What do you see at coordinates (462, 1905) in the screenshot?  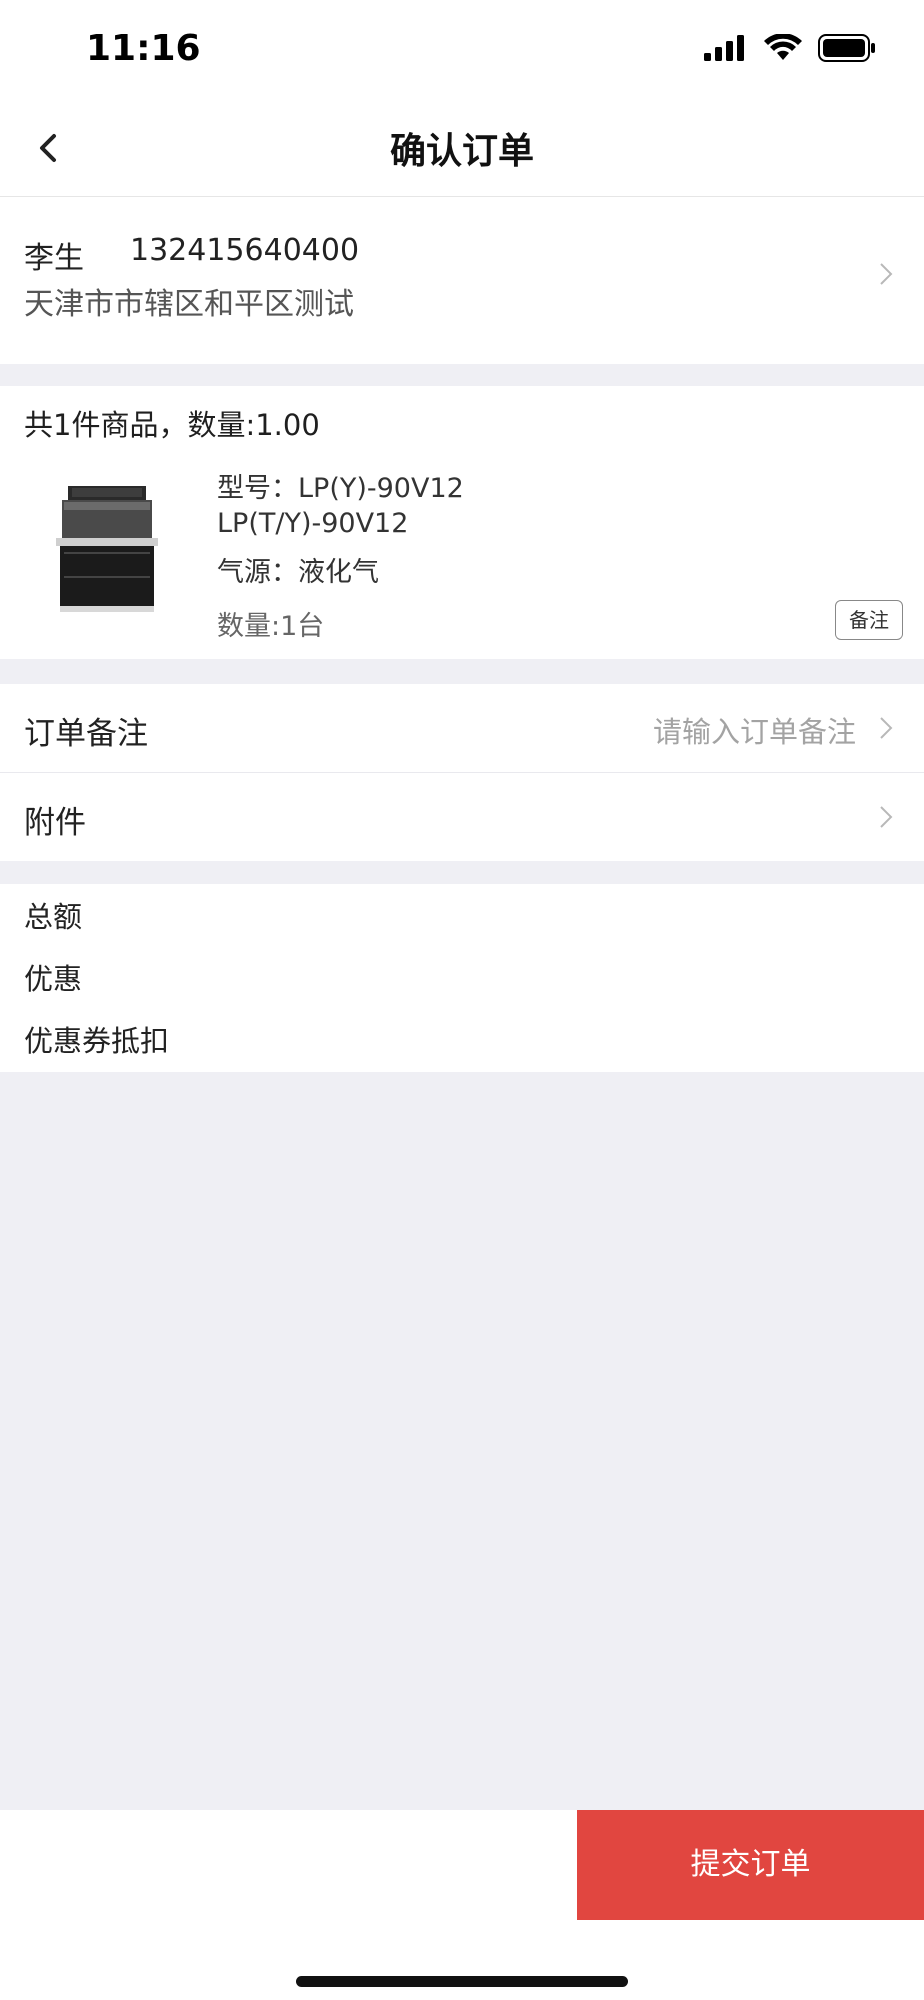 I see `bottom-bar: 提交订单` at bounding box center [462, 1905].